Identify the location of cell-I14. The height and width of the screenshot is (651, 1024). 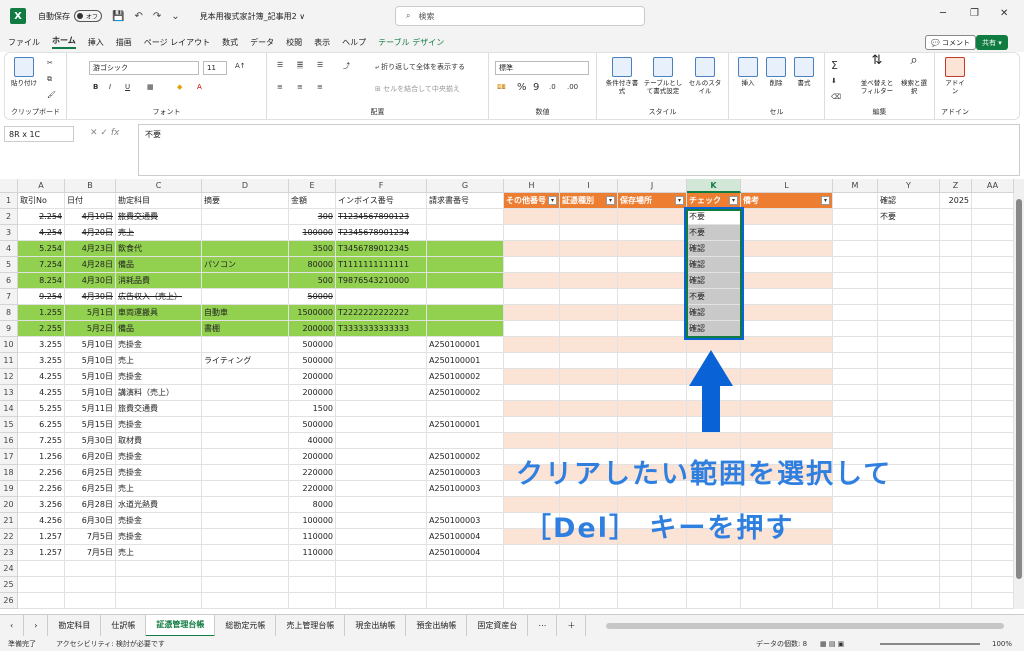
(589, 409).